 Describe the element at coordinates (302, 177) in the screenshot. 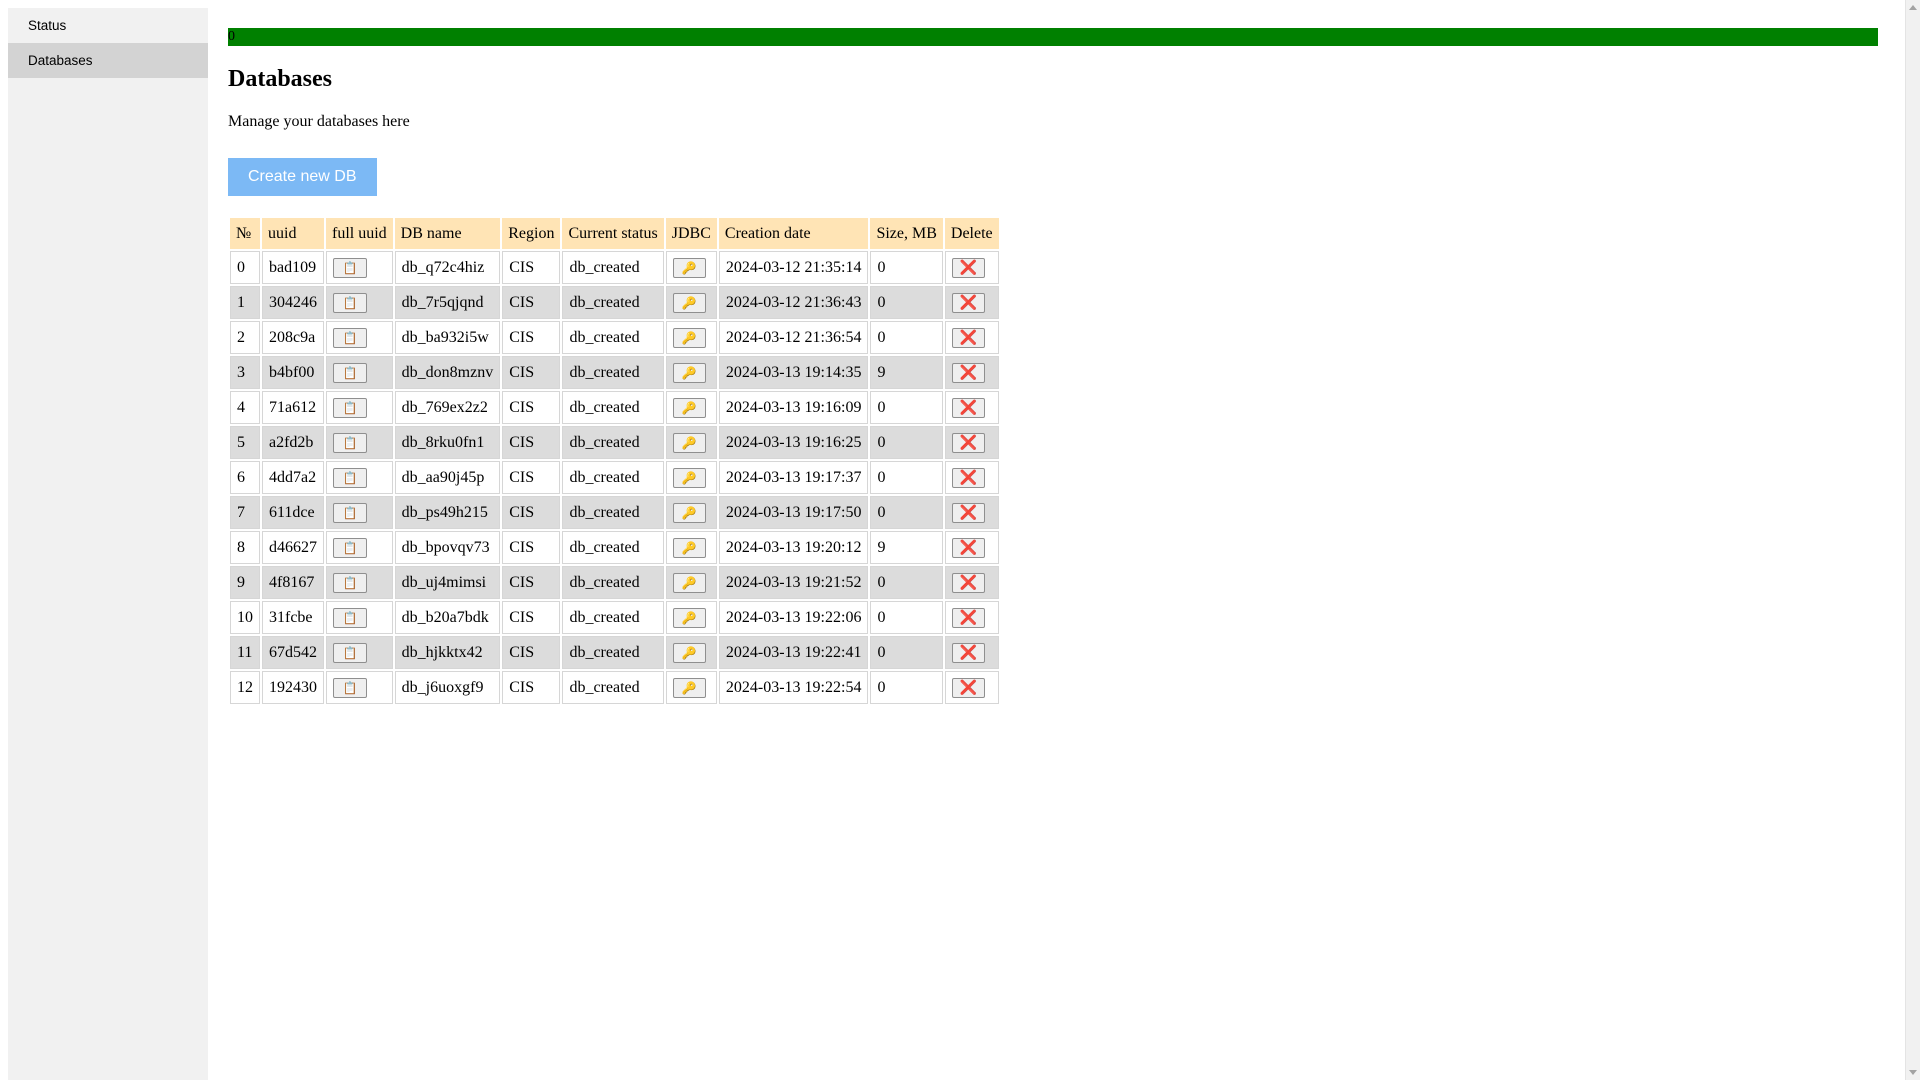

I see `create-db-button: Create new DB` at that location.